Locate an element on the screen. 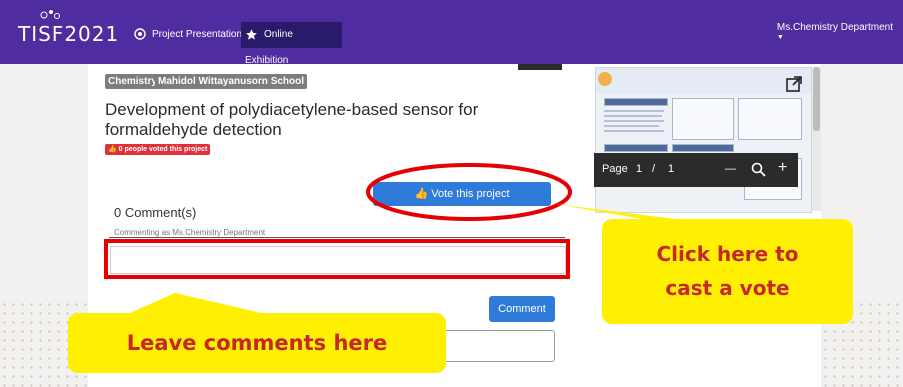 Image resolution: width=903 pixels, height=387 pixels. vote-callout: Click here to cast a vote is located at coordinates (727, 271).